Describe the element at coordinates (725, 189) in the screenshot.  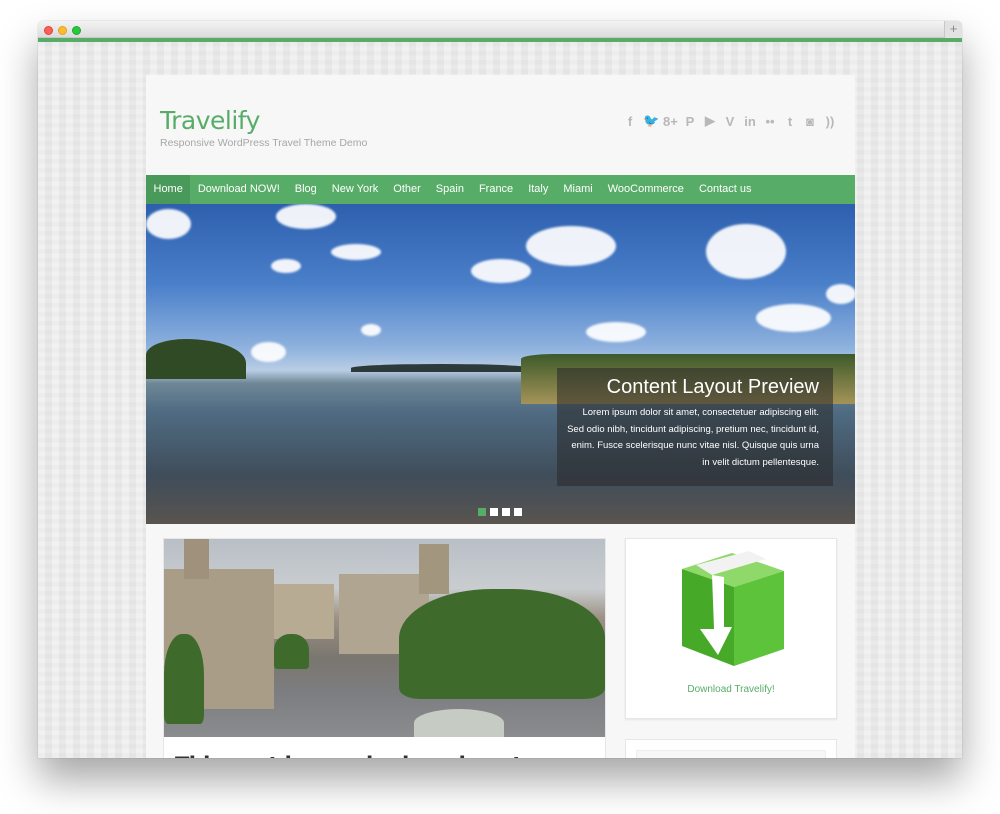
I see `nav-item-contact-us: Contact us` at that location.